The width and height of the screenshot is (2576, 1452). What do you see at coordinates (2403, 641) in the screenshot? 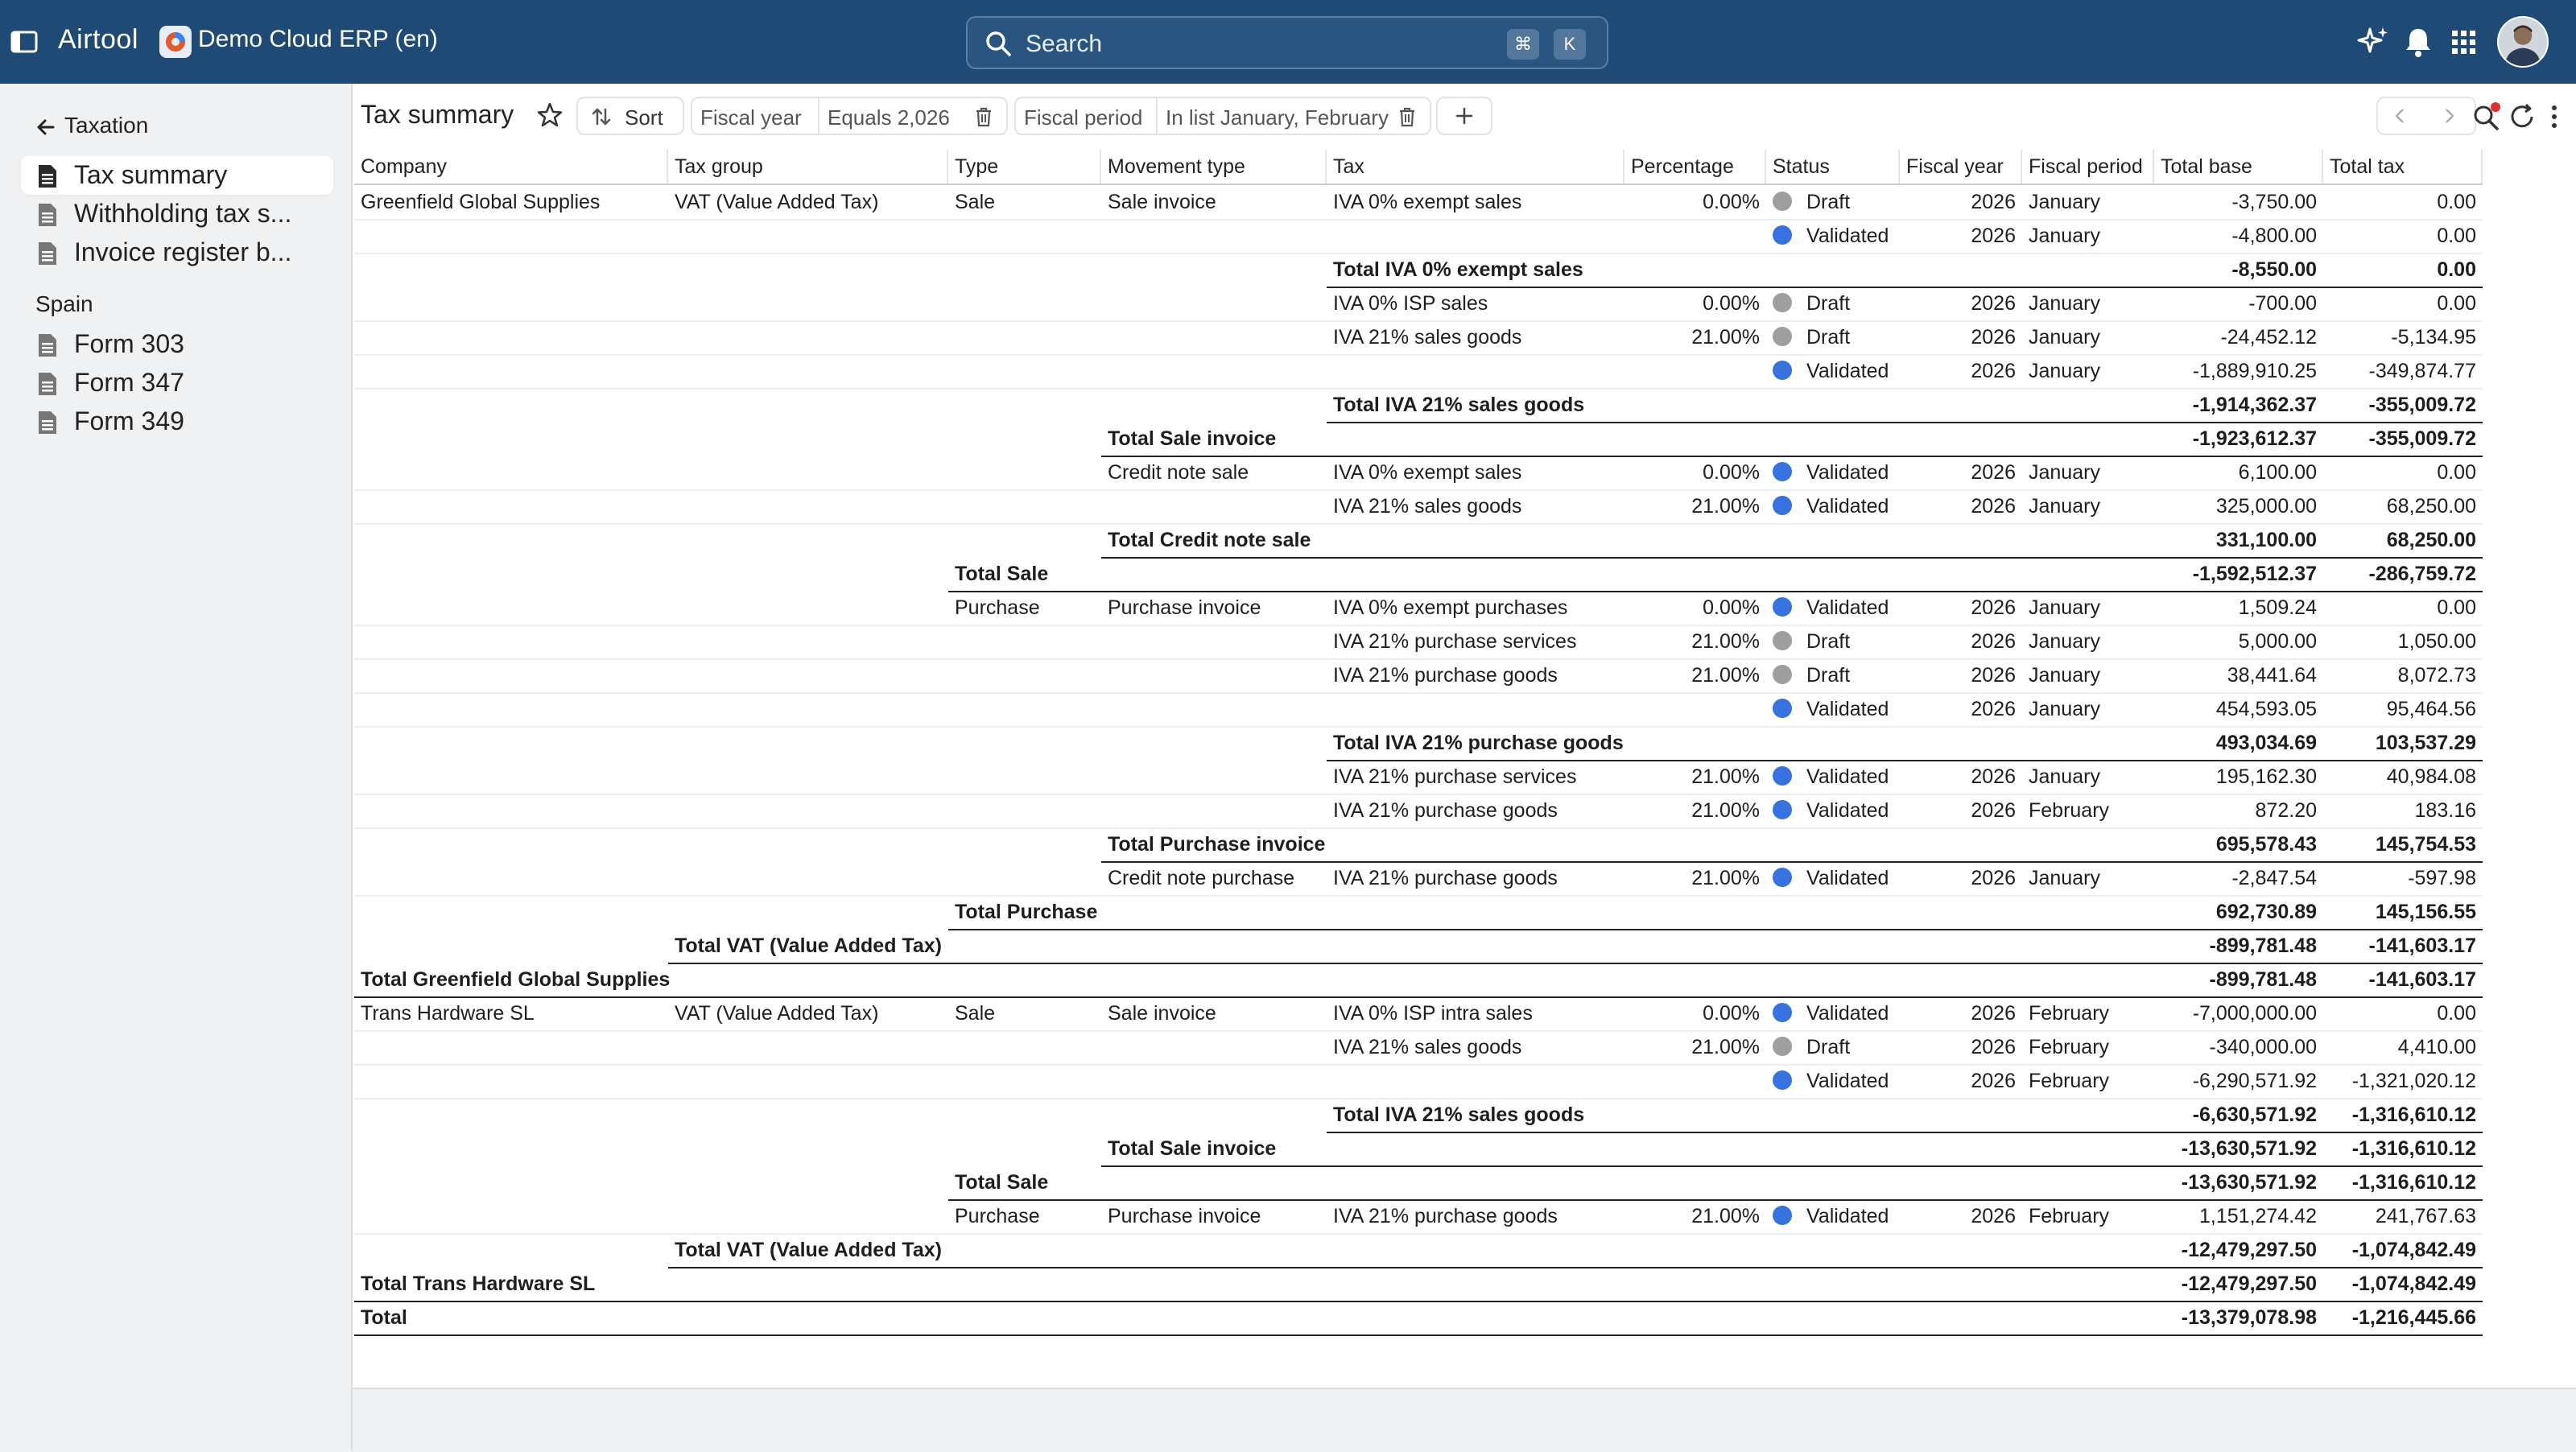
I see `cell-taxamt: 1,050.00` at bounding box center [2403, 641].